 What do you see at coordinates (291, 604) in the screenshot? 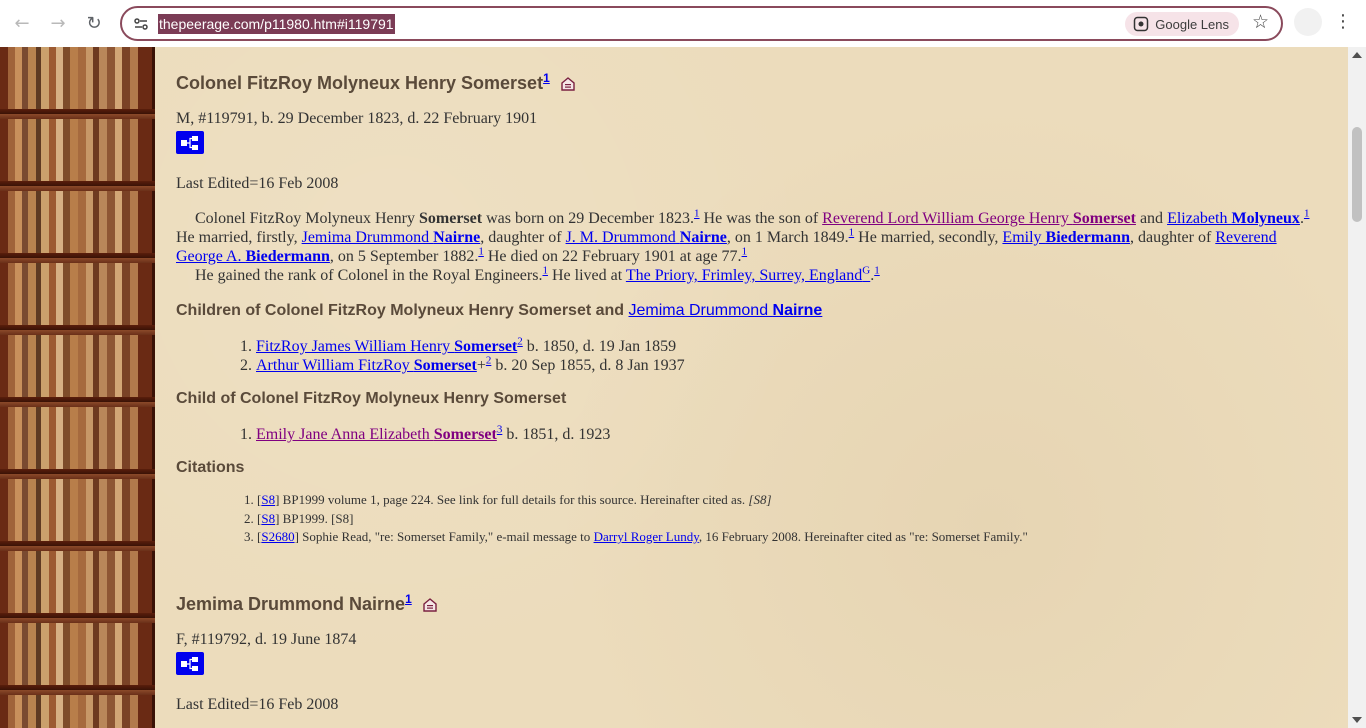
I see `person-name: Jemima Drummond Nairne` at bounding box center [291, 604].